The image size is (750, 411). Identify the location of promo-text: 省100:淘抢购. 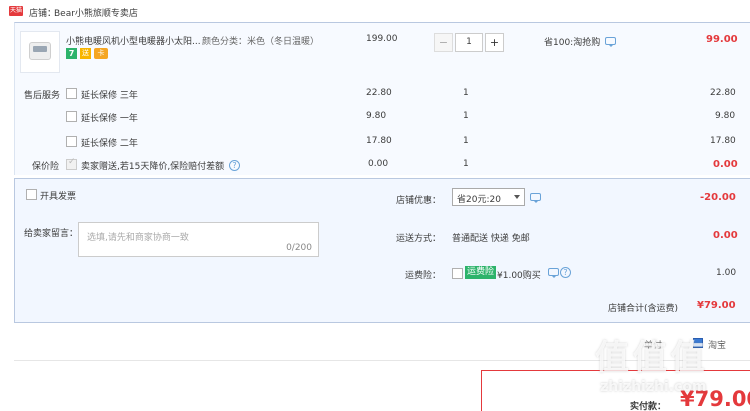
(572, 43).